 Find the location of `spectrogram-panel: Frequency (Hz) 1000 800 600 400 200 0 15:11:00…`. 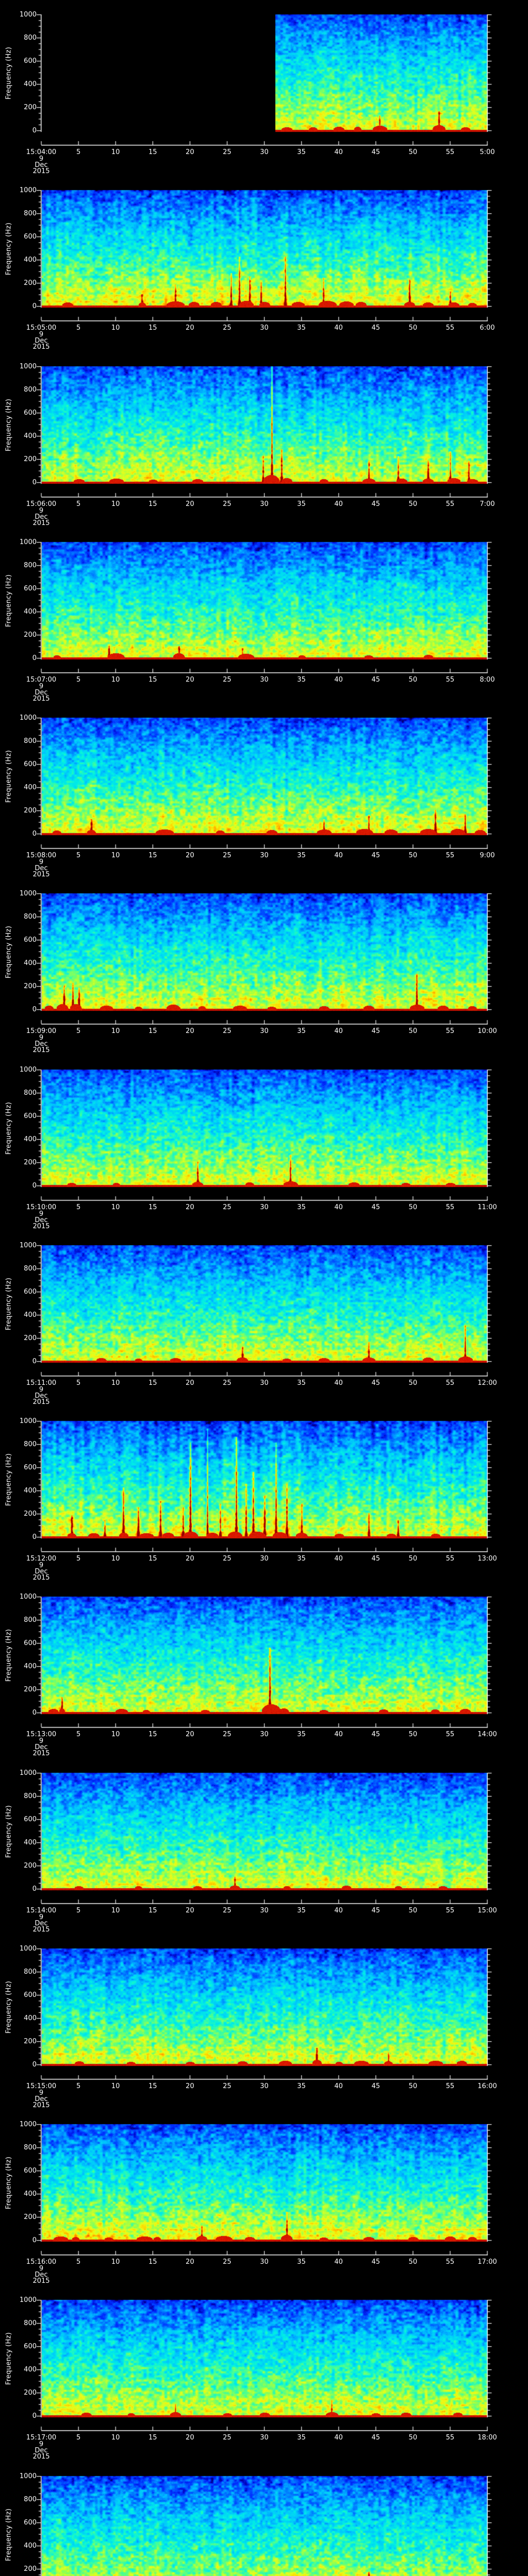

spectrogram-panel: Frequency (Hz) 1000 800 600 400 200 0 15:11:00… is located at coordinates (264, 1318).